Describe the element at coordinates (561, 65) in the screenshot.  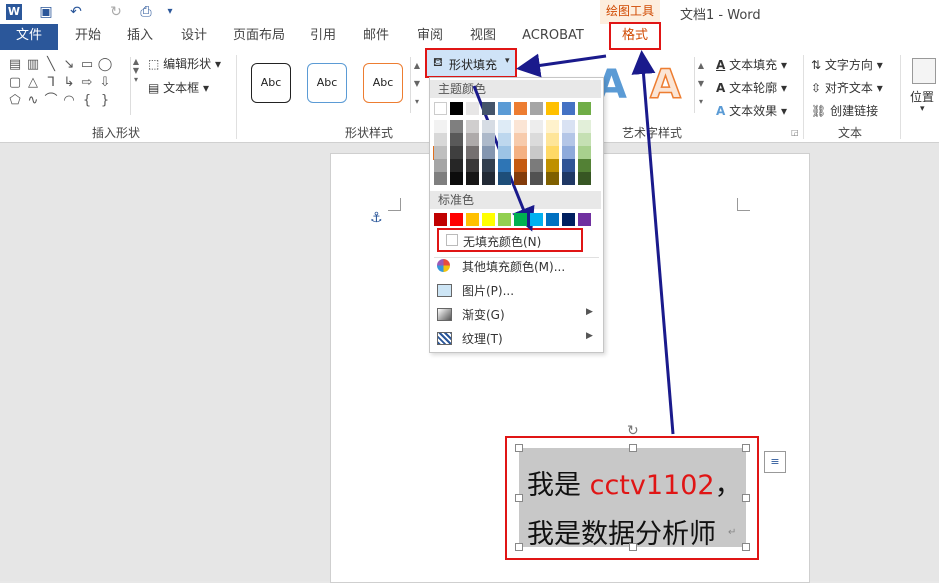
I see `arrow-to-shape-fill` at that location.